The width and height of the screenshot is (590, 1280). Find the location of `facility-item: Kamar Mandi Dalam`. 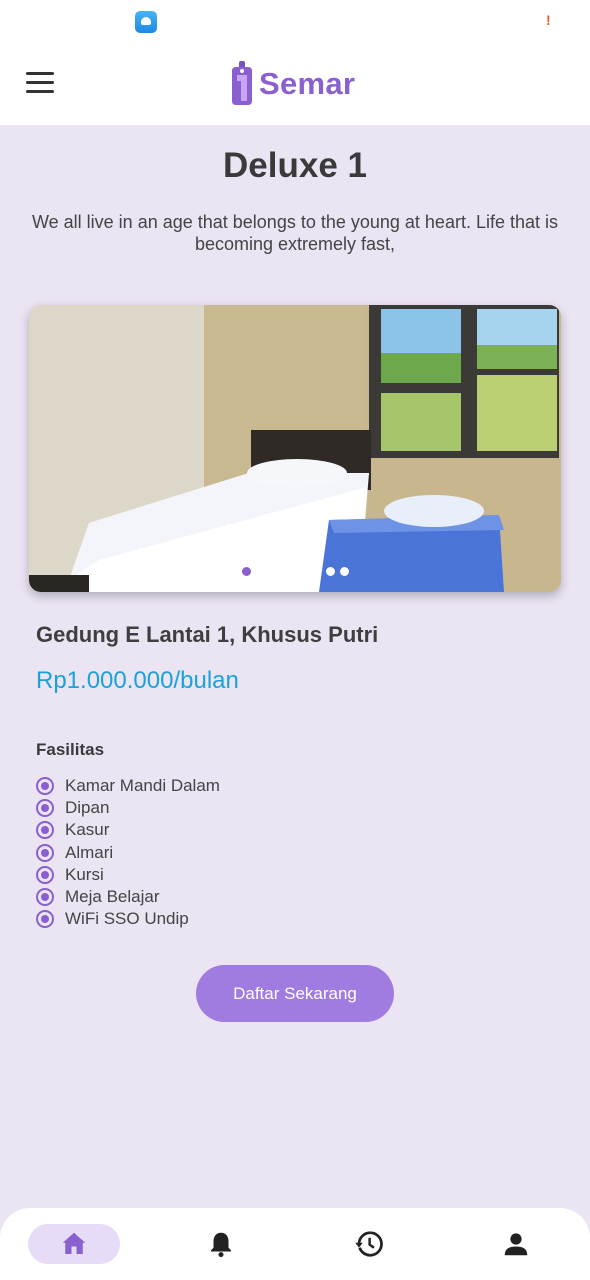

facility-item: Kamar Mandi Dalam is located at coordinates (128, 786).